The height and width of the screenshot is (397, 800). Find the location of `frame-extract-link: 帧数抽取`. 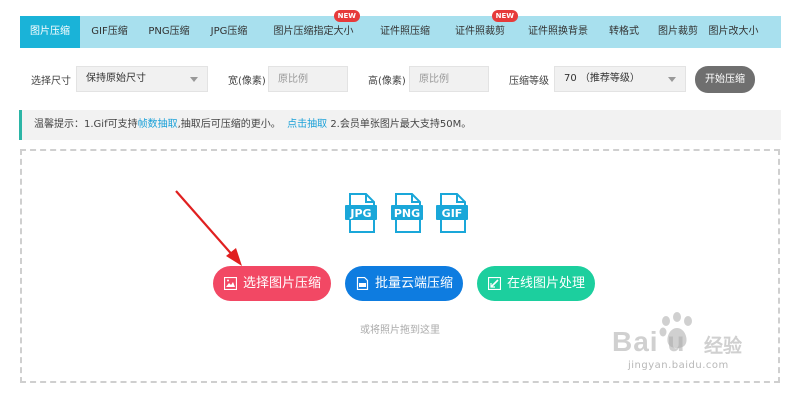

frame-extract-link: 帧数抽取 is located at coordinates (158, 124).